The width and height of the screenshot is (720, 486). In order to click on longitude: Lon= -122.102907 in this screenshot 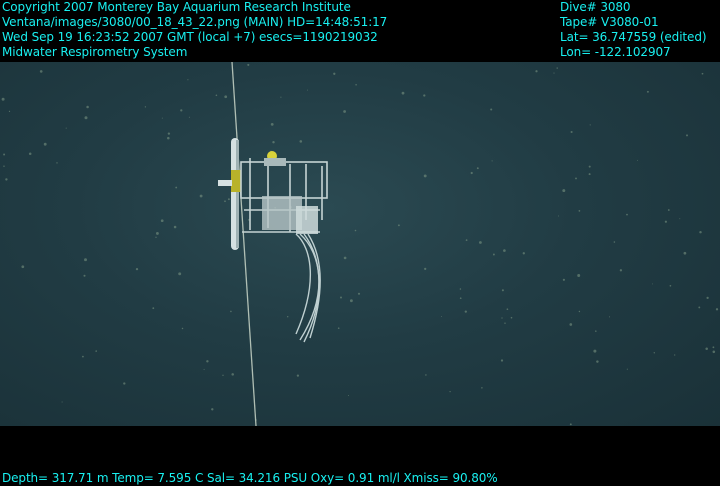, I will do `click(615, 52)`.